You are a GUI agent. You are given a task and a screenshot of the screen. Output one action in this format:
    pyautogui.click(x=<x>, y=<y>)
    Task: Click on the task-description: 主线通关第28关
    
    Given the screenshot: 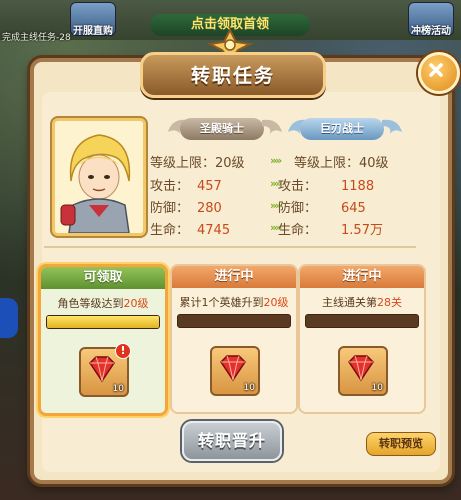 What is the action you would take?
    pyautogui.click(x=362, y=302)
    